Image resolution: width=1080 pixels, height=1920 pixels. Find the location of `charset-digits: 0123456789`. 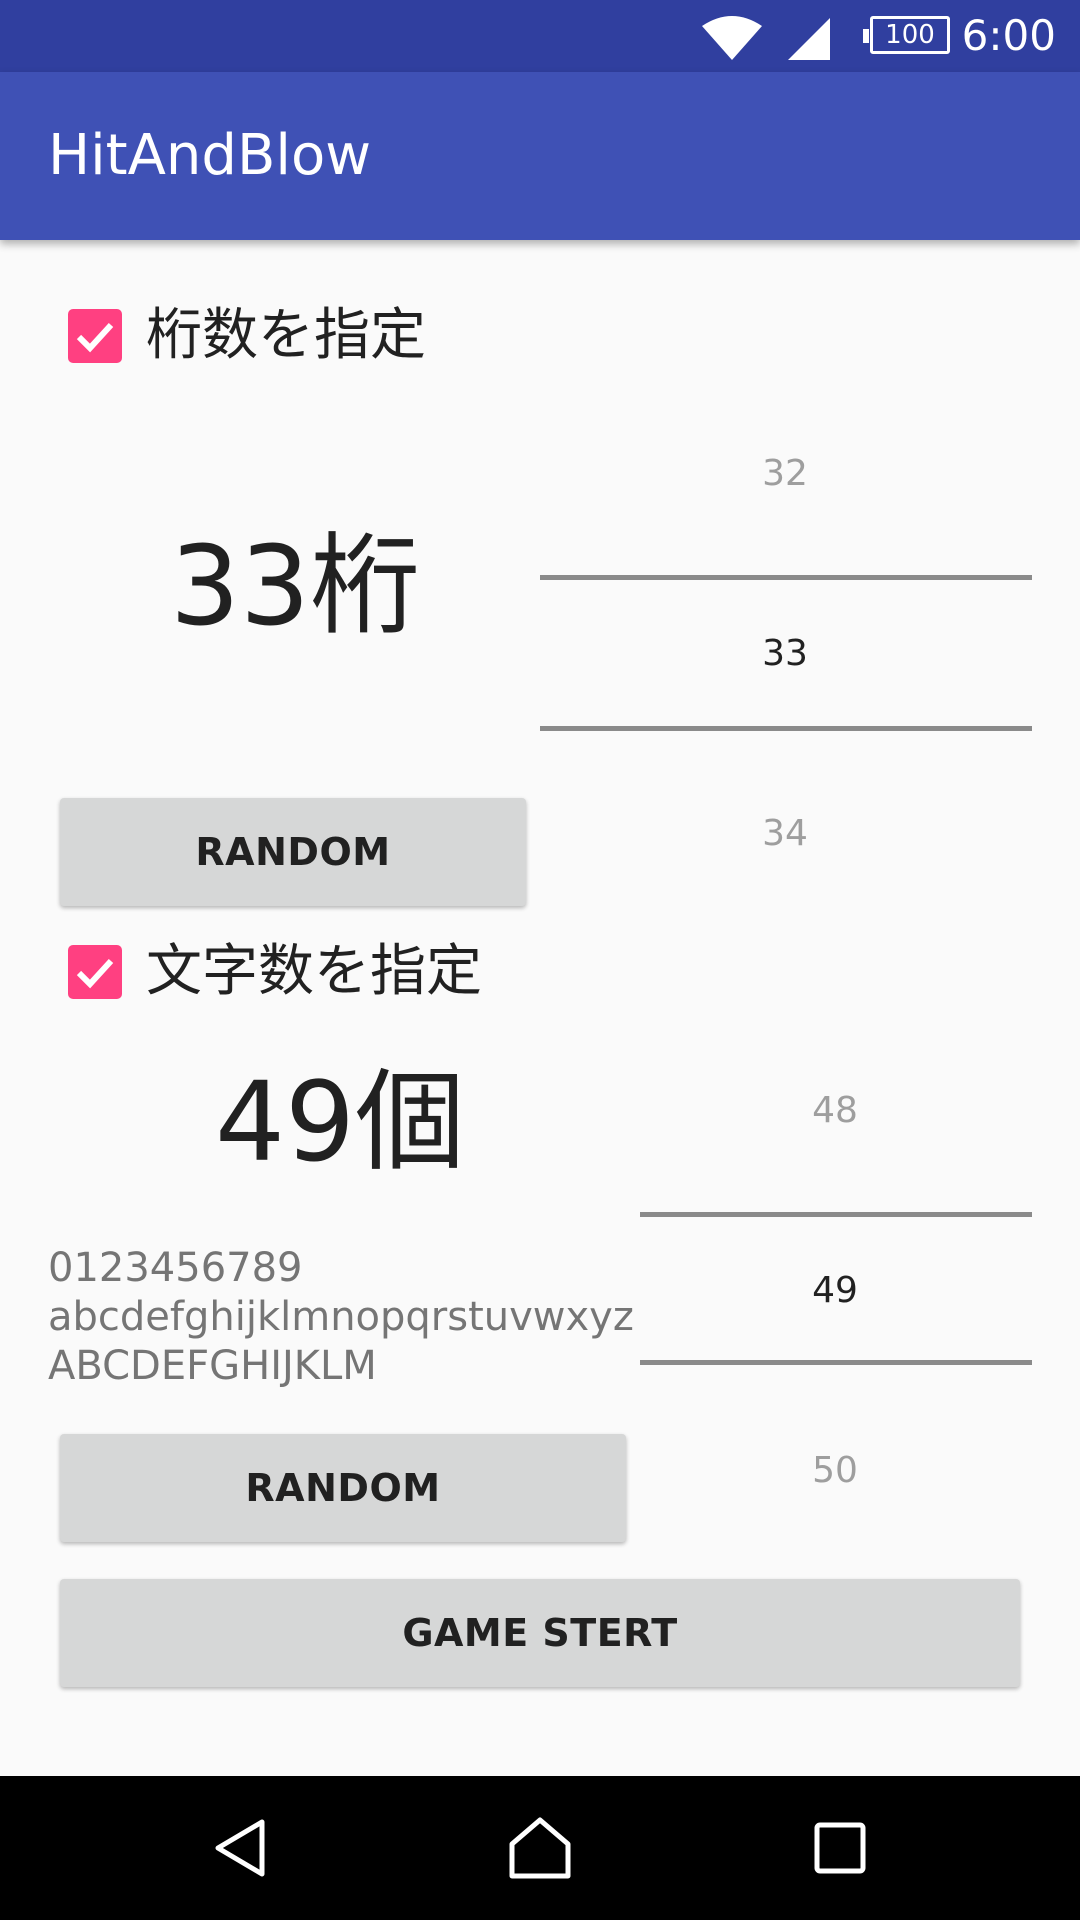

charset-digits: 0123456789 is located at coordinates (175, 1268).